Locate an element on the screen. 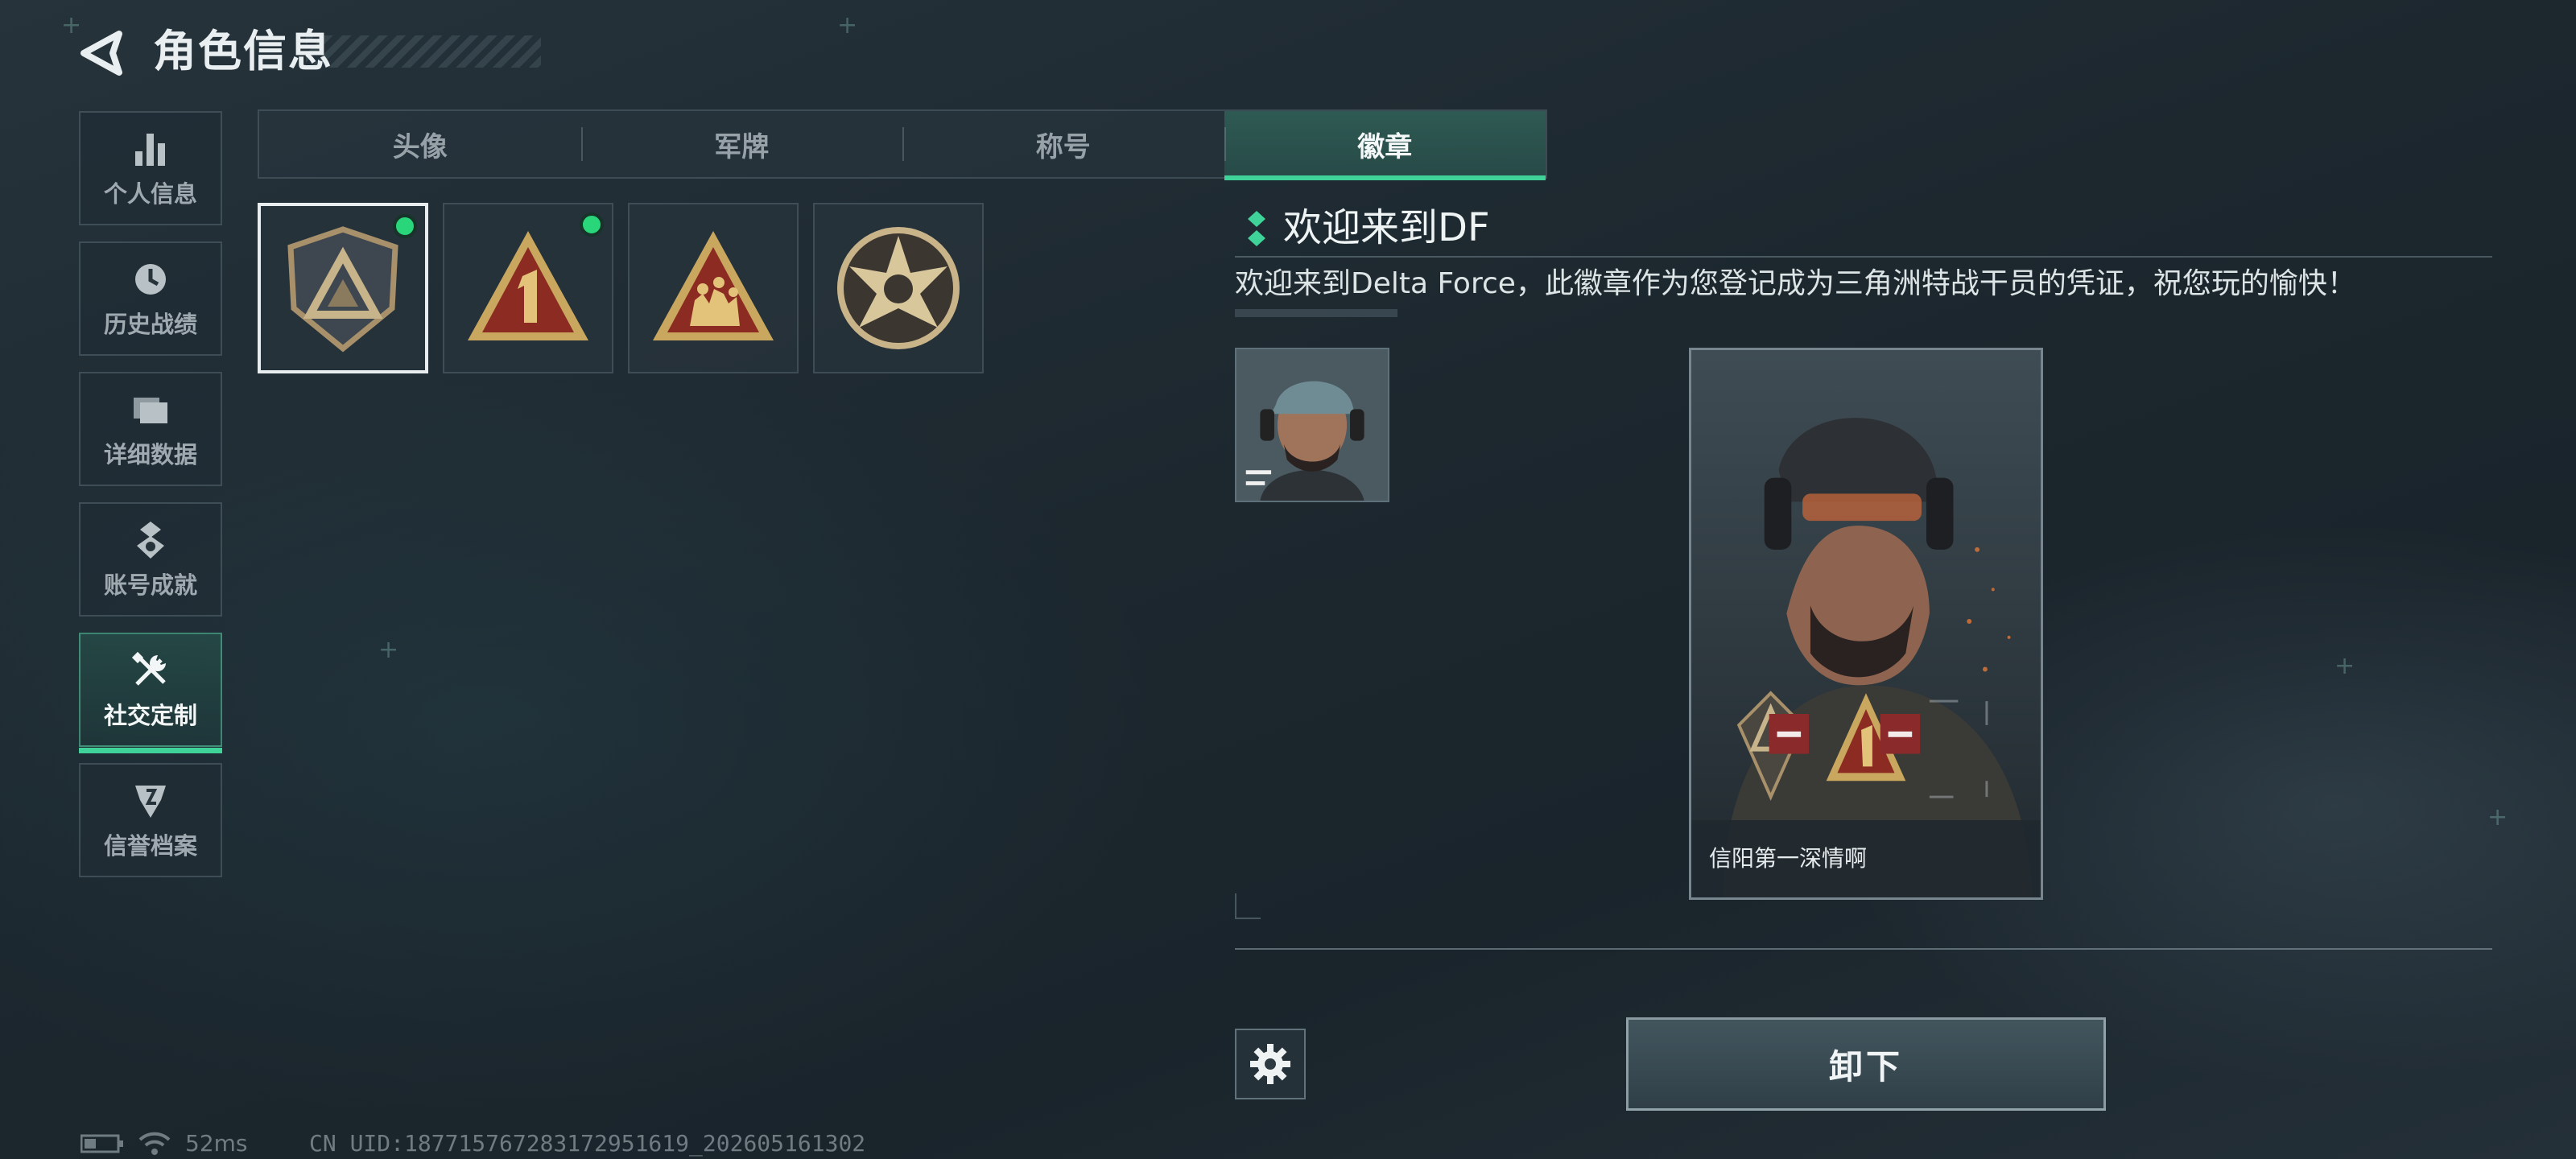 This screenshot has width=2576, height=1159. bar-chart-icon is located at coordinates (150, 150).